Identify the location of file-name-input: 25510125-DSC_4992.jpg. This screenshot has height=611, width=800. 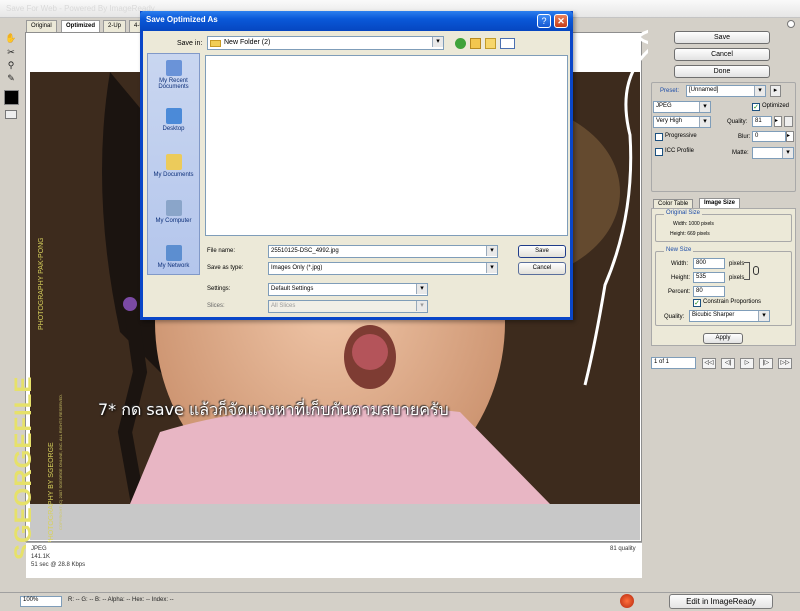
(383, 251).